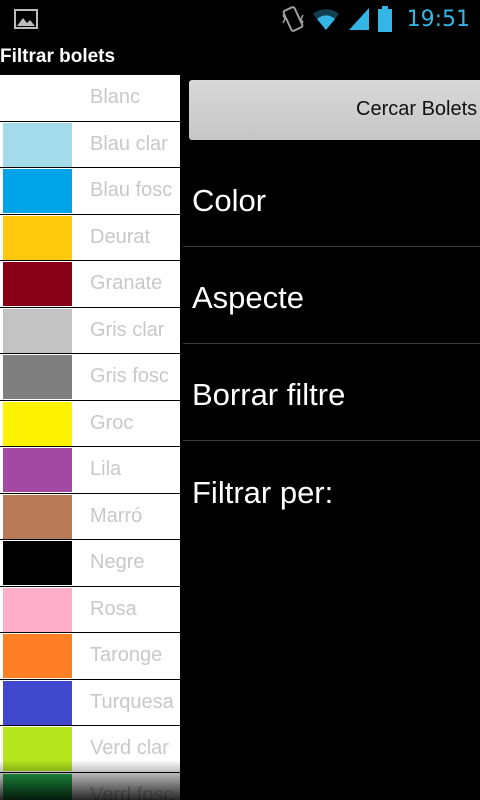 This screenshot has width=480, height=800. I want to click on color-label: Blau fosc, so click(131, 190).